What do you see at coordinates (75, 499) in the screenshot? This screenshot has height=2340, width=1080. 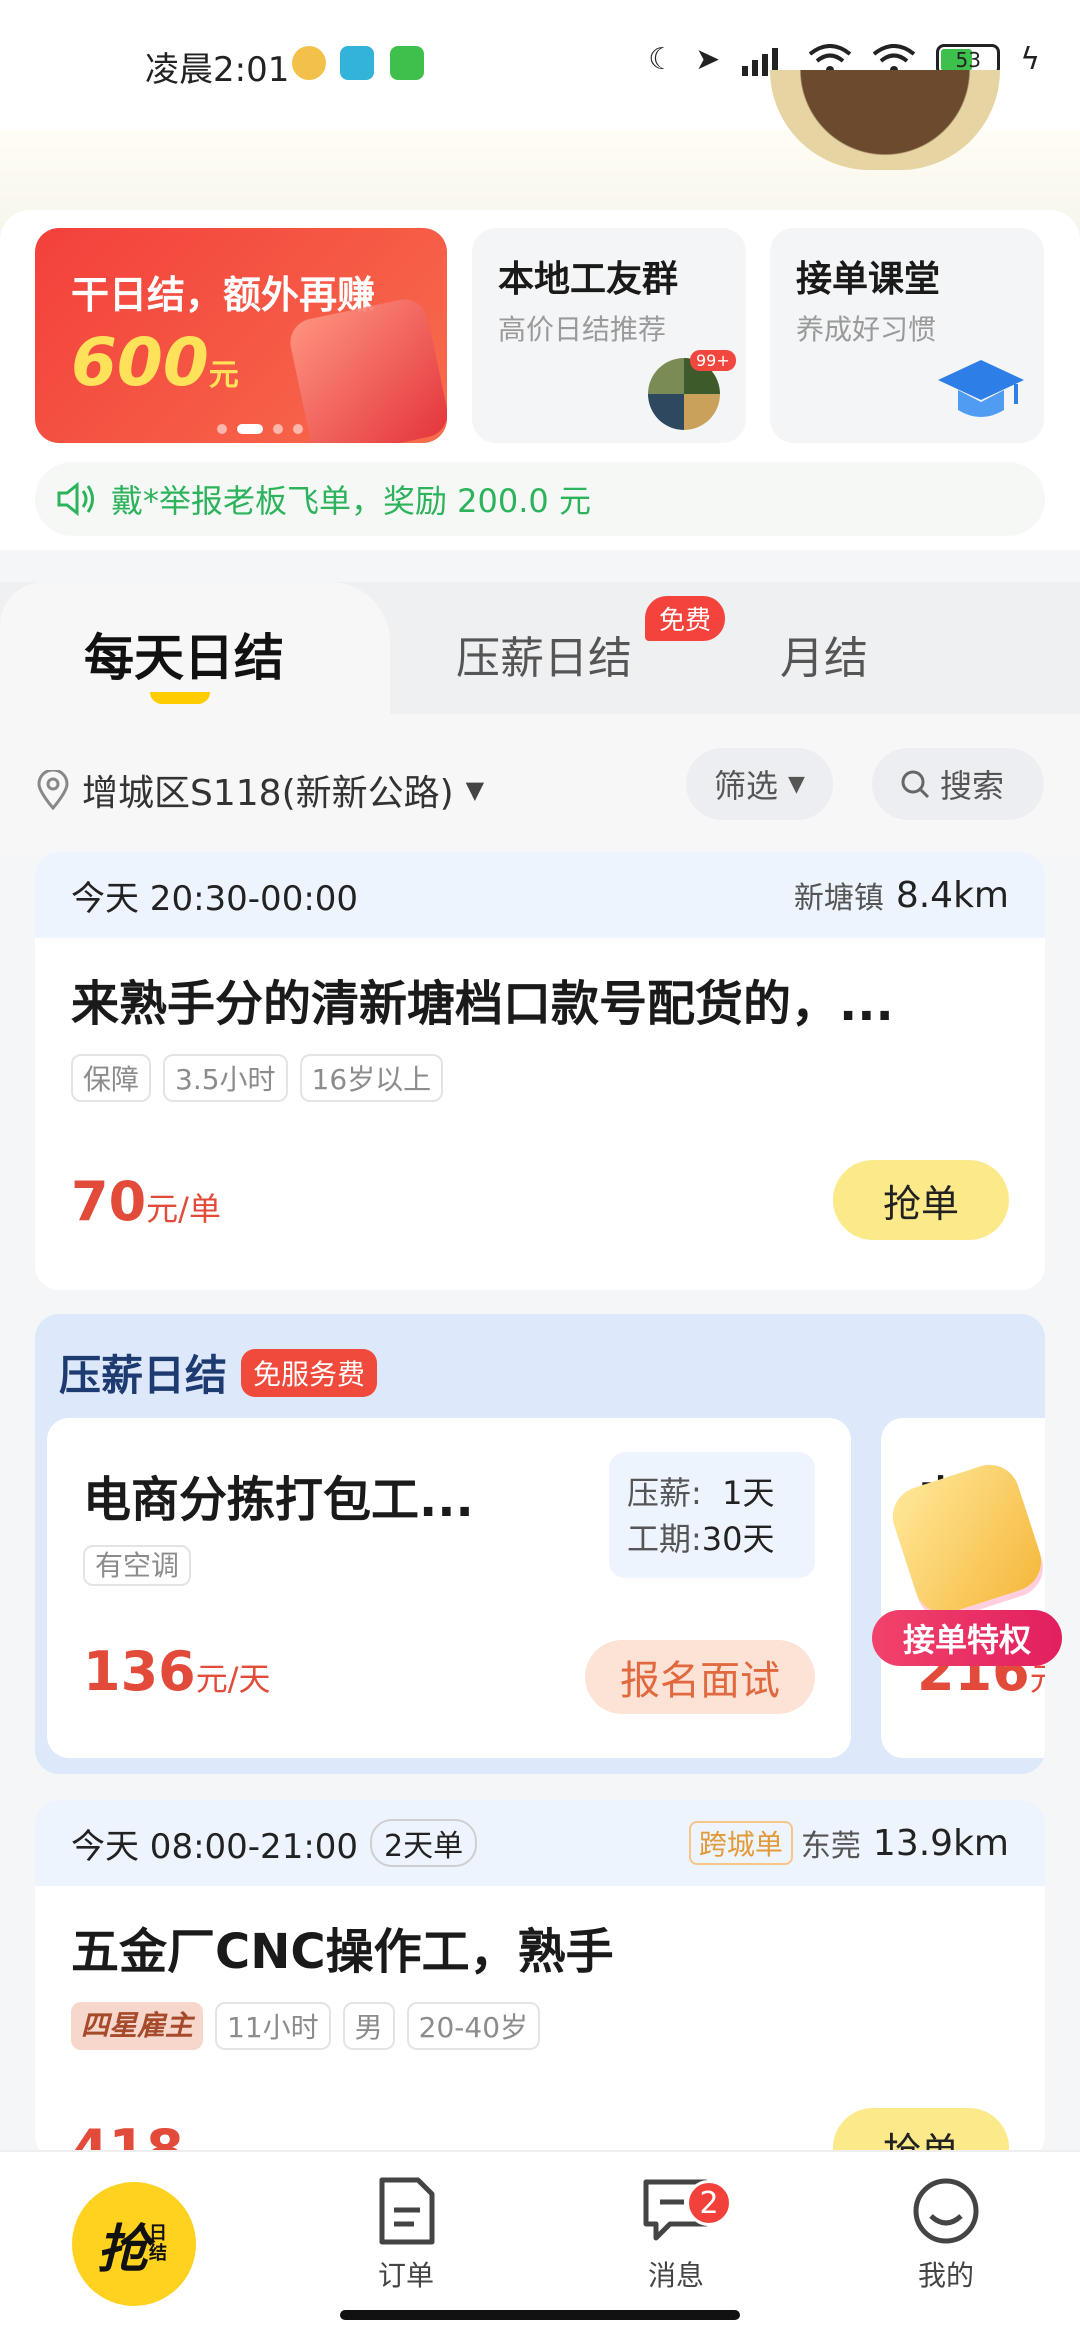 I see `speaker-icon` at bounding box center [75, 499].